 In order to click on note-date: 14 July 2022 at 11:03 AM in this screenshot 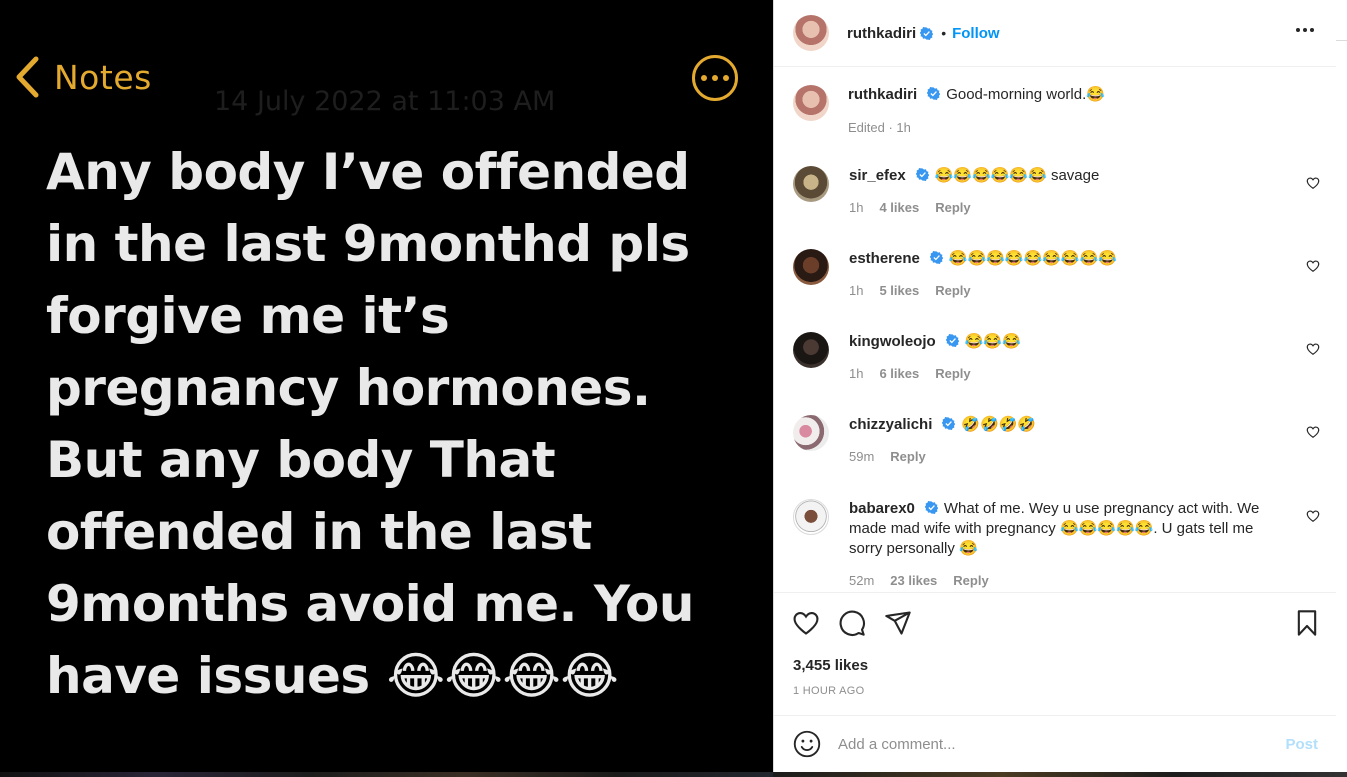, I will do `click(385, 101)`.